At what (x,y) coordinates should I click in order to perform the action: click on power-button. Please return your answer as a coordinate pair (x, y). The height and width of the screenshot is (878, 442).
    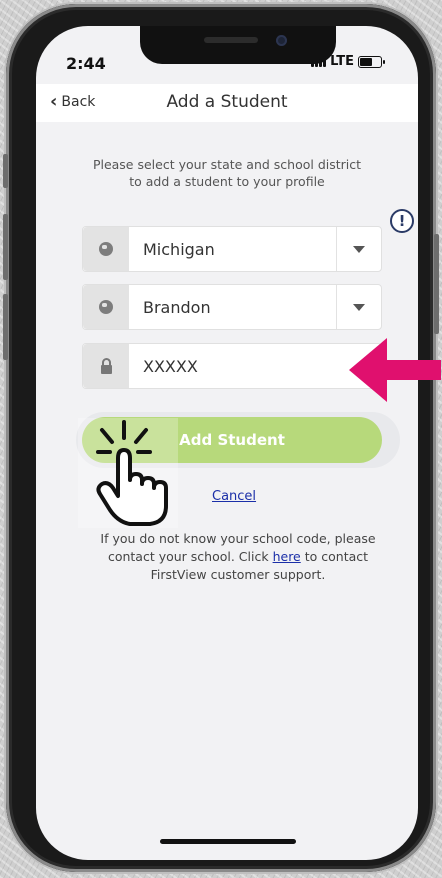
    Looking at the image, I should click on (436, 284).